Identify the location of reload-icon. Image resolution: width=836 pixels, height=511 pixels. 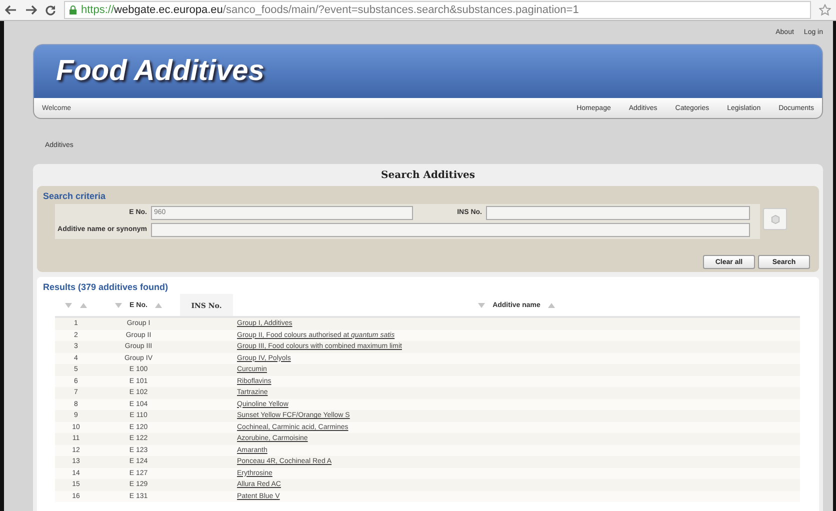
(50, 10).